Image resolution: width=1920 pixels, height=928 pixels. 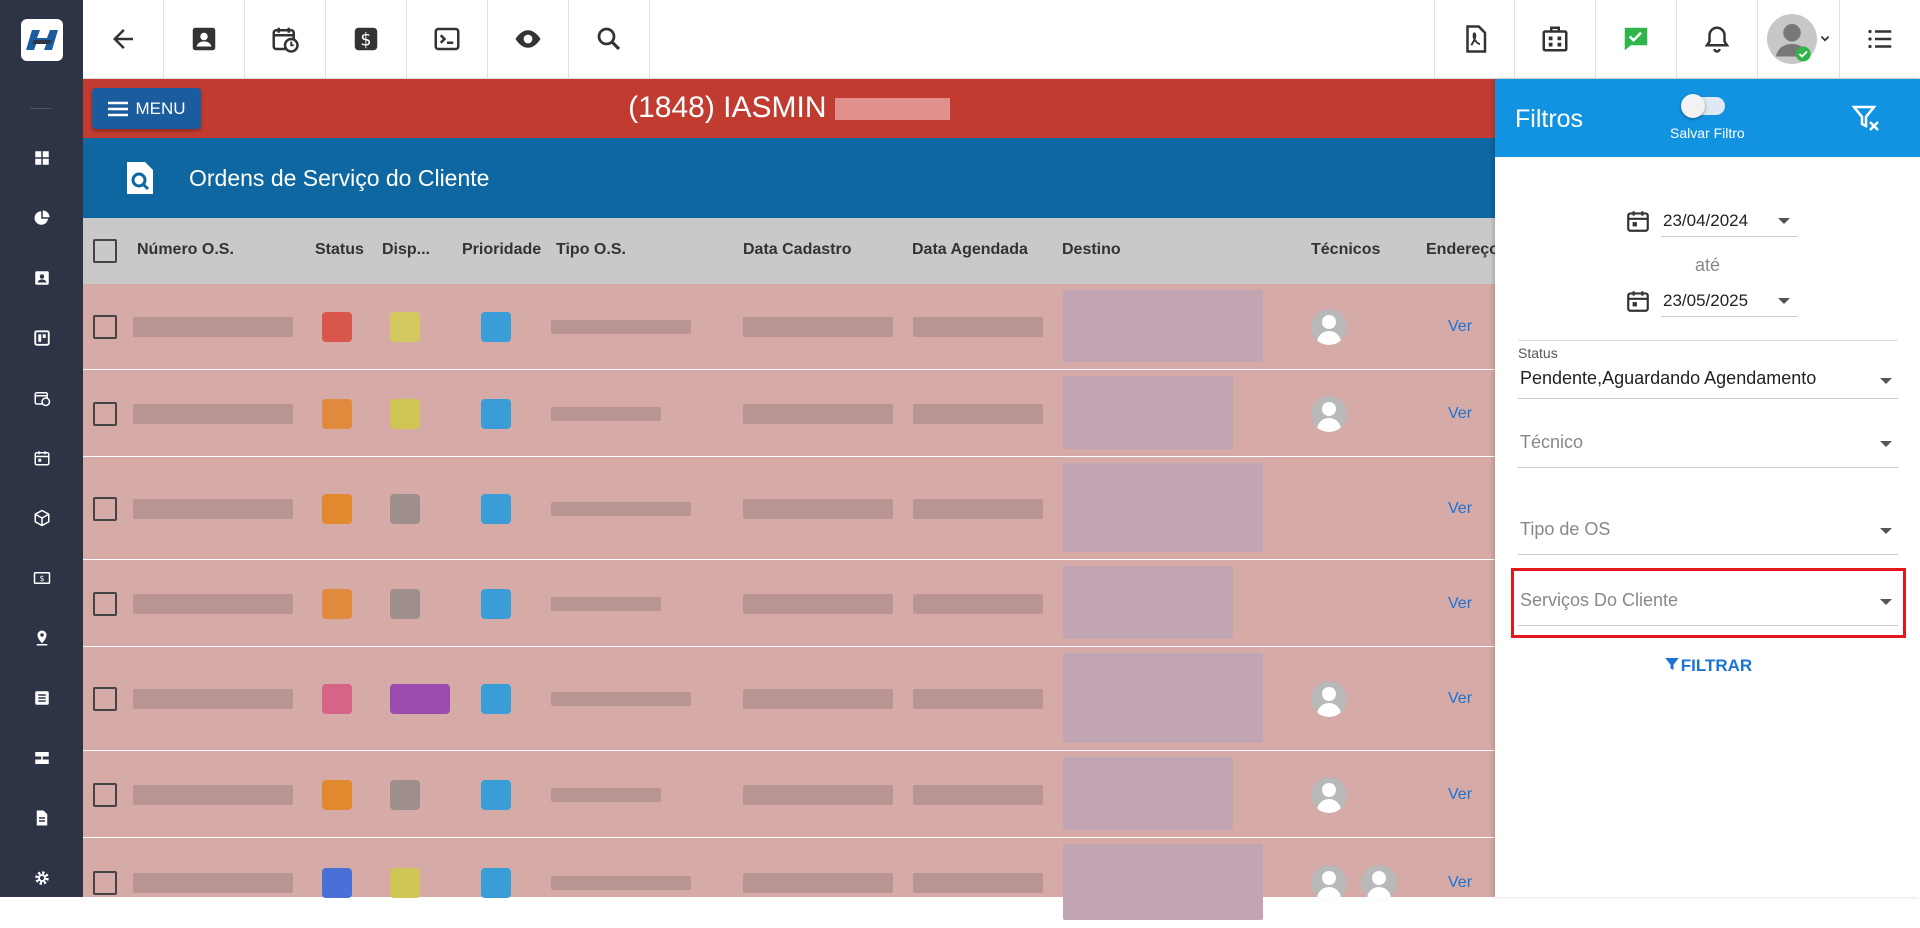 I want to click on date-from-value: 23/04/2024, so click(x=1706, y=220).